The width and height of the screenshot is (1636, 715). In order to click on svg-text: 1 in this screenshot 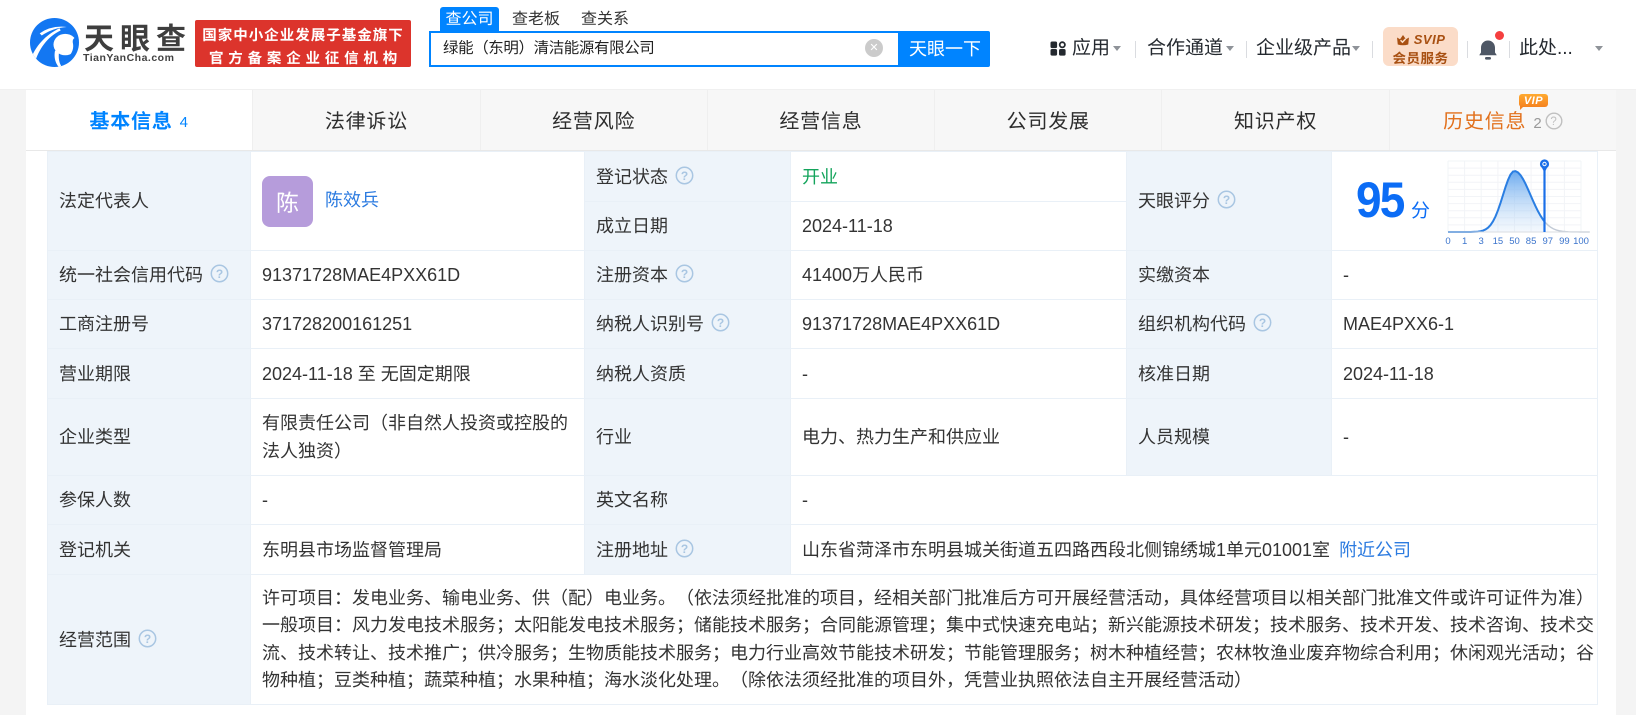, I will do `click(1464, 241)`.